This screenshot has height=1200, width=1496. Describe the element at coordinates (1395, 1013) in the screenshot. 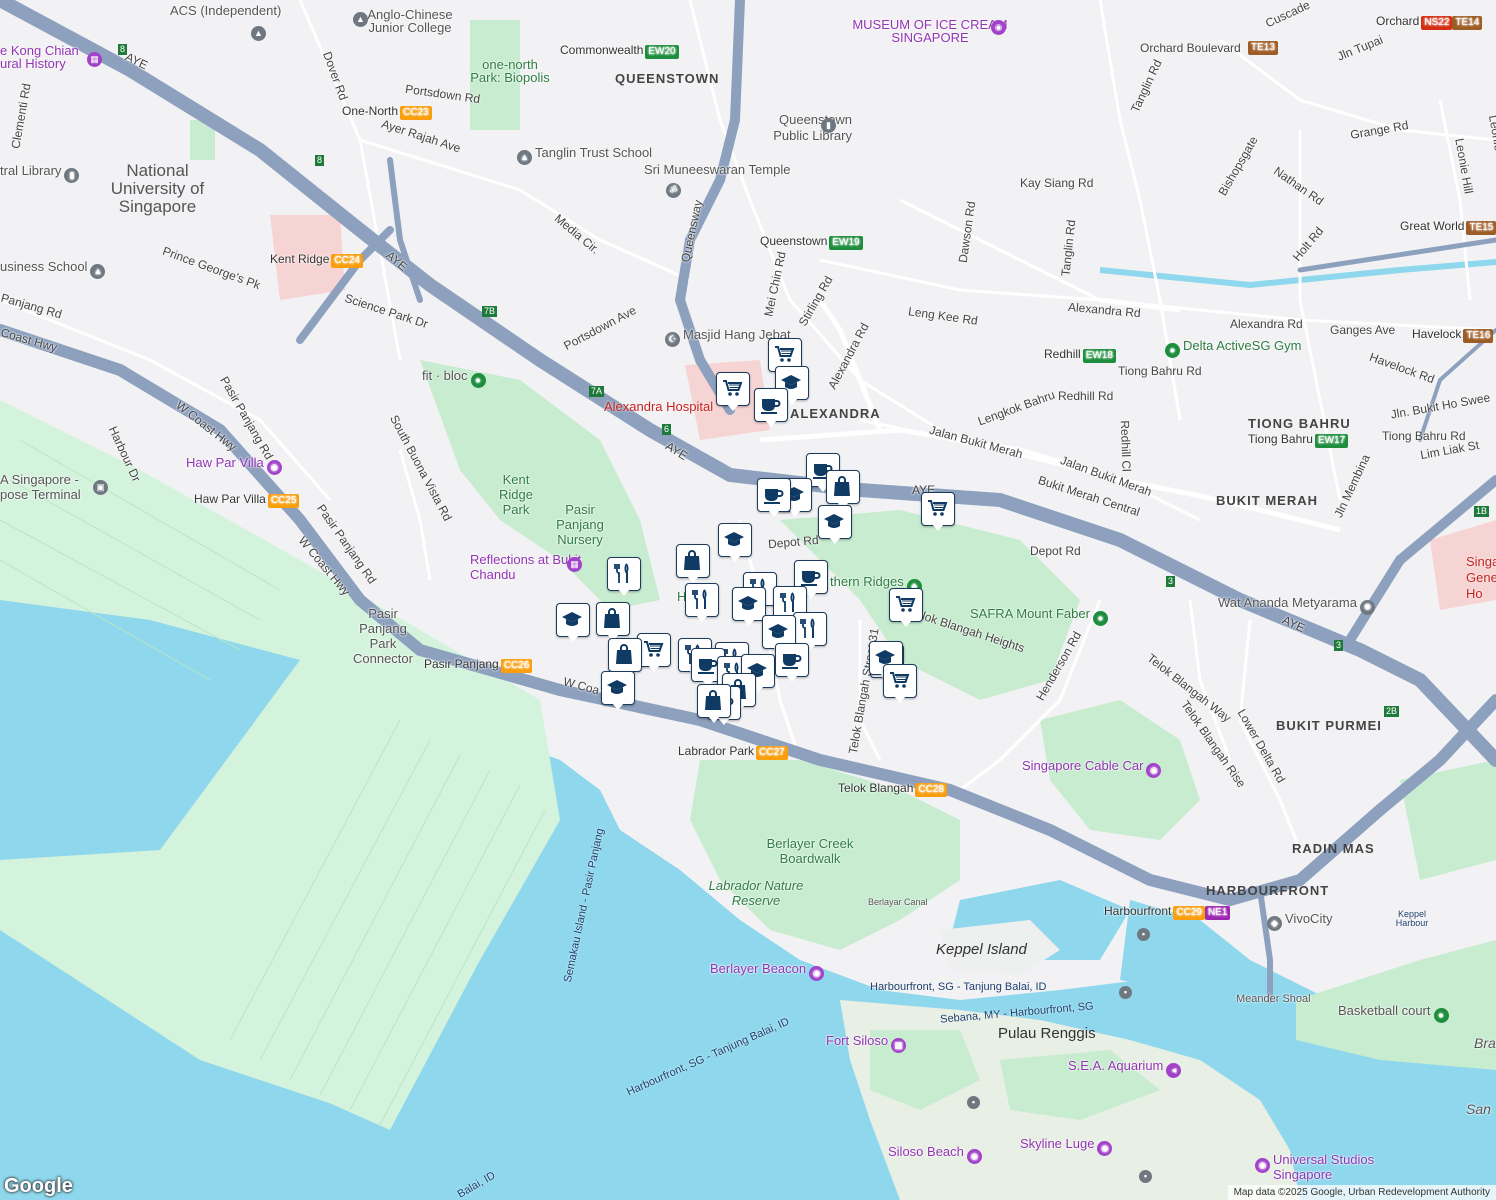

I see `place-basketball: Basketball court ●` at that location.